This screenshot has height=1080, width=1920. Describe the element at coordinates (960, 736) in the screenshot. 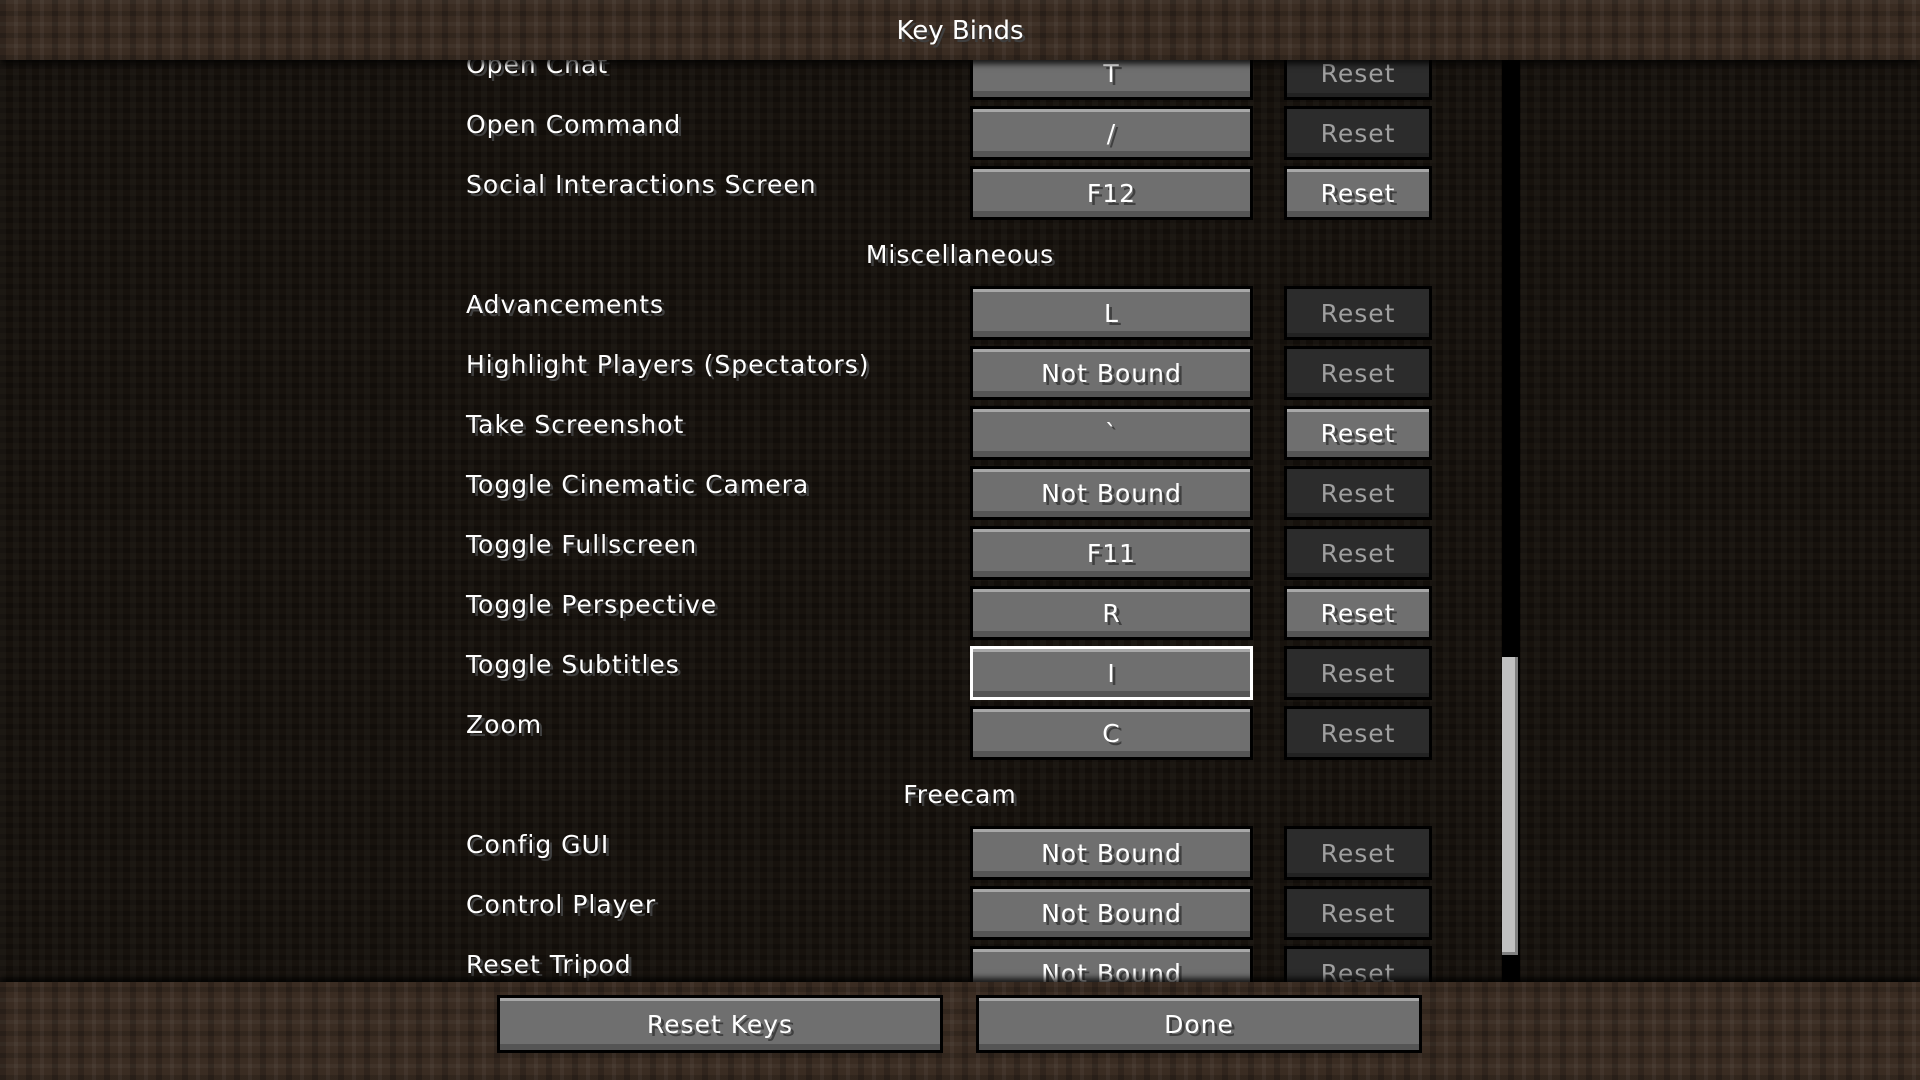

I see `keybind-row: Zoom C Reset` at that location.